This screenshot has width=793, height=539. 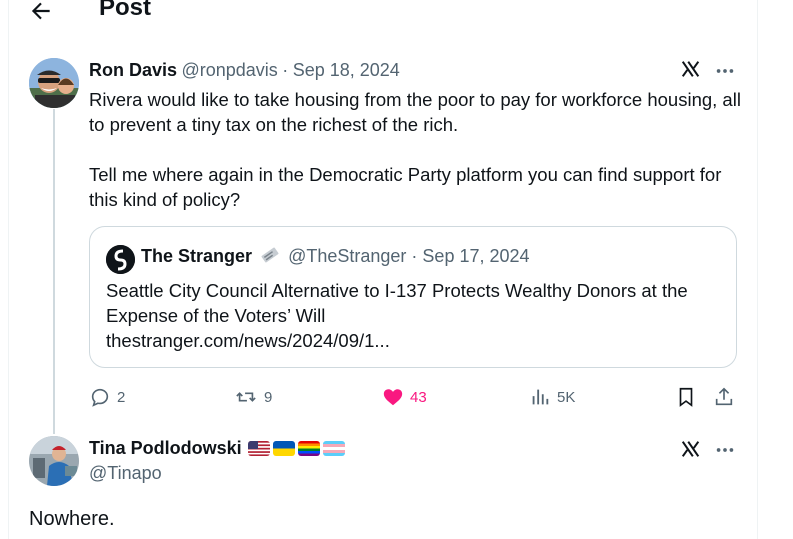 I want to click on page-title: Post, so click(x=125, y=10).